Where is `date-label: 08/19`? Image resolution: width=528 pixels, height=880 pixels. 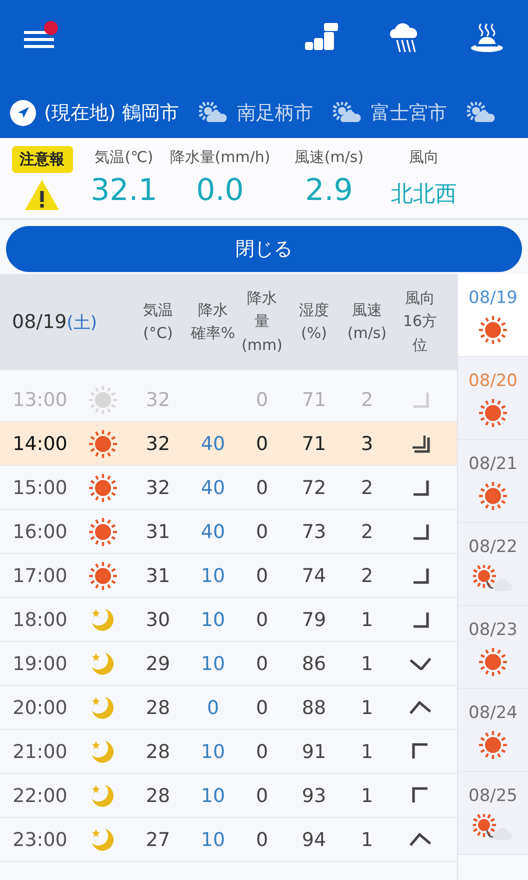
date-label: 08/19 is located at coordinates (39, 322).